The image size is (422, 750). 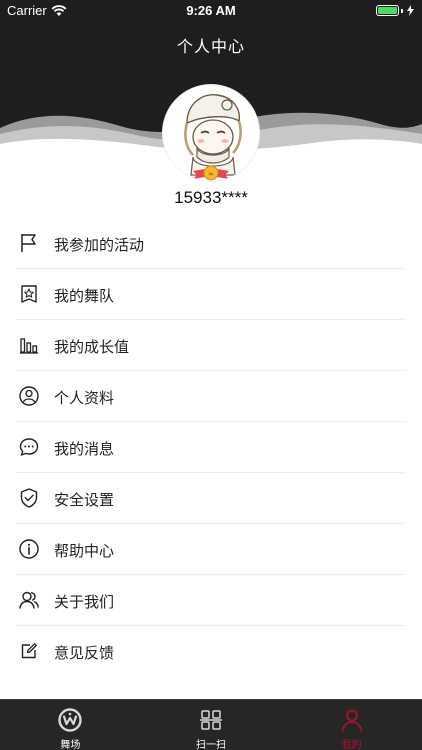 I want to click on menu-item-label: 我参加的活动, so click(x=99, y=245).